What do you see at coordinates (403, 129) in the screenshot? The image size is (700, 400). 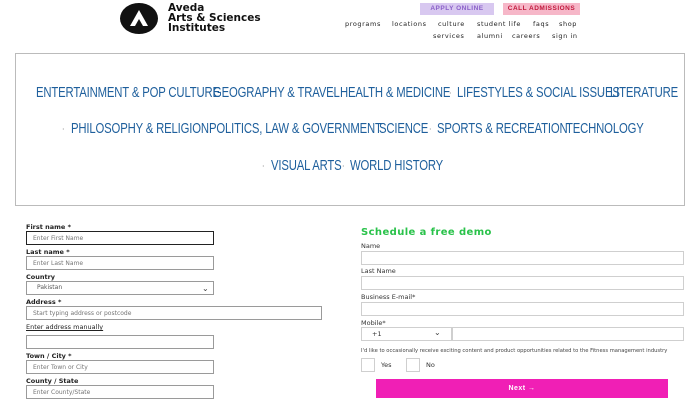 I see `topic-science: SCIENCE` at bounding box center [403, 129].